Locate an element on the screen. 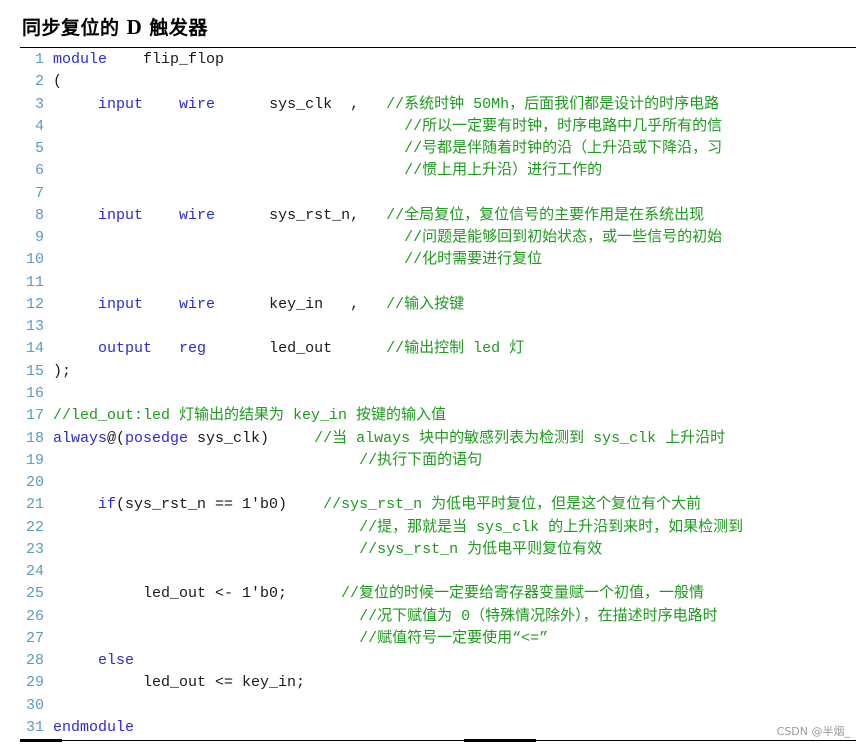 The image size is (864, 747). code-line: 12 input wire key_in , //输入按键 is located at coordinates (381, 305).